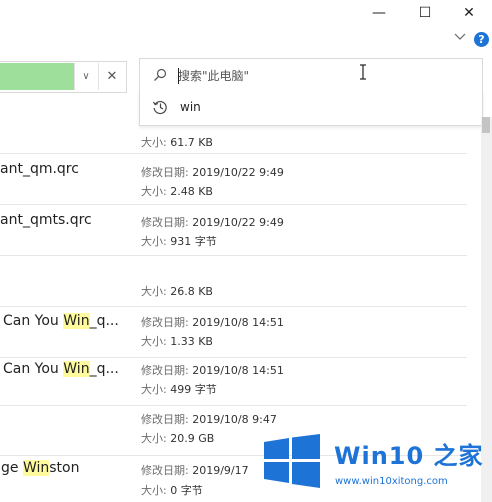 Image resolution: width=492 pixels, height=502 pixels. Describe the element at coordinates (481, 39) in the screenshot. I see `help-icon: ?` at that location.